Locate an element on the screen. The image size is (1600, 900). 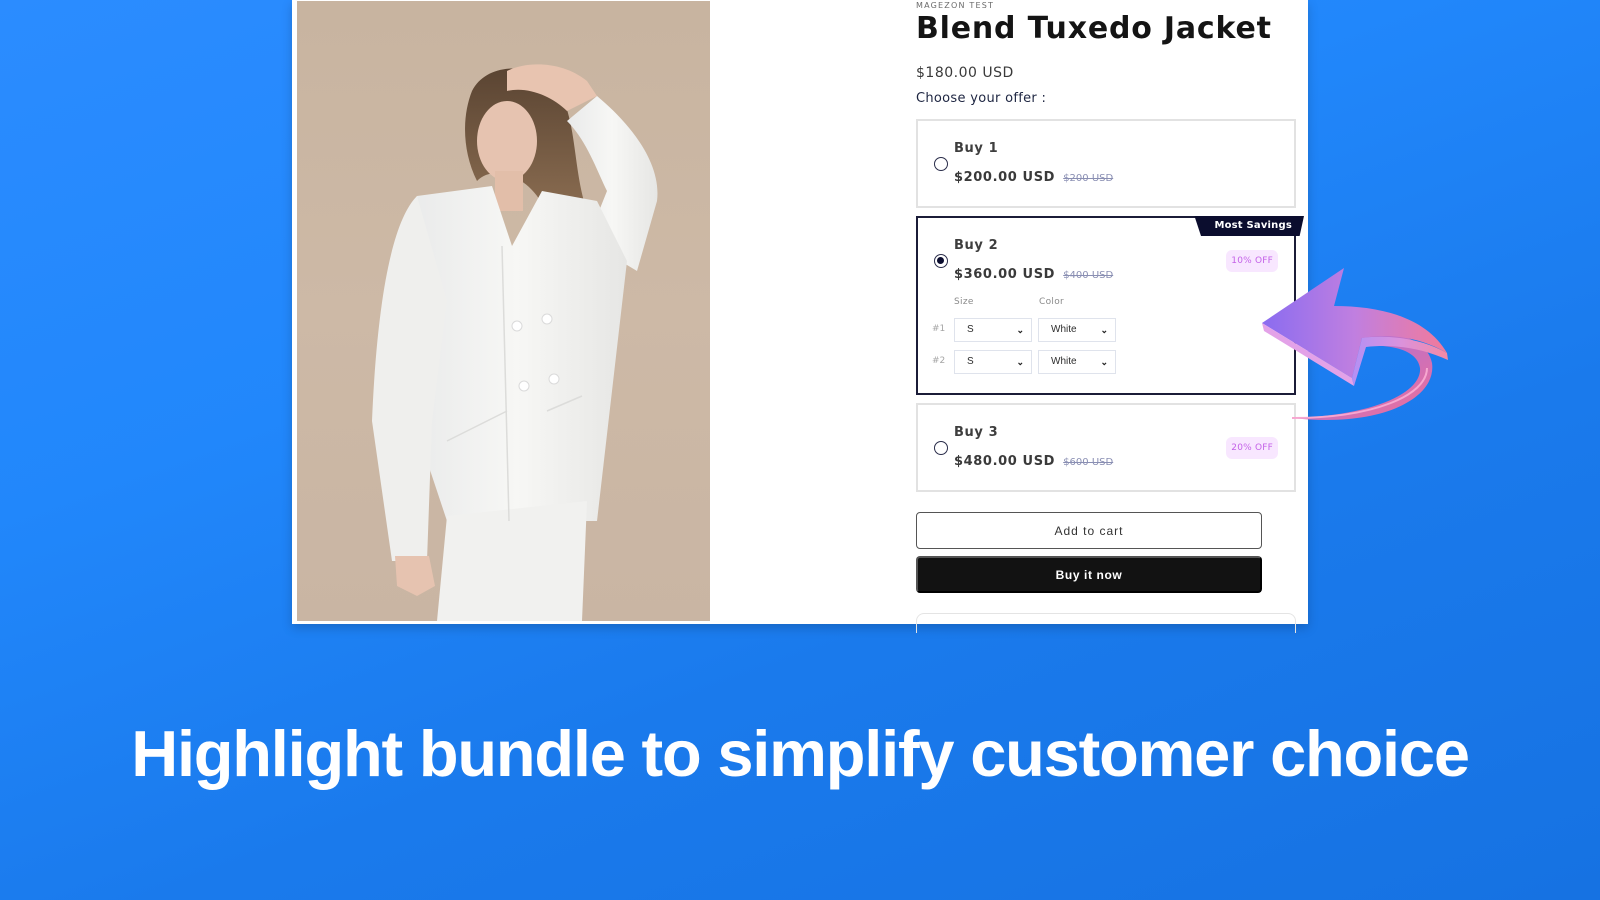
collapsed-section is located at coordinates (1106, 623).